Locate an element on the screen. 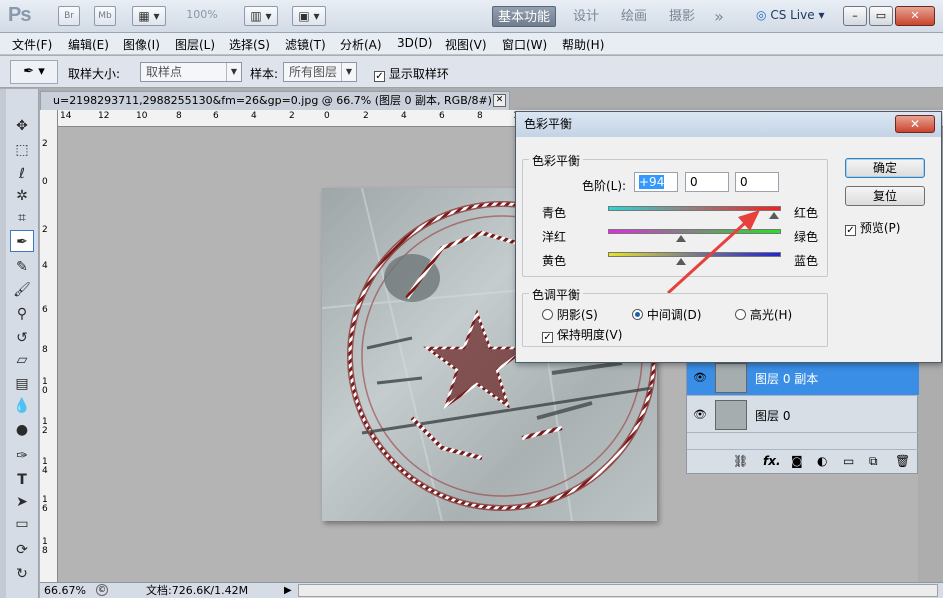 Image resolution: width=943 pixels, height=598 pixels. layers-footer: ⛓ fx. ◙ ◐ ▭ ⧉ 🗑 is located at coordinates (803, 461).